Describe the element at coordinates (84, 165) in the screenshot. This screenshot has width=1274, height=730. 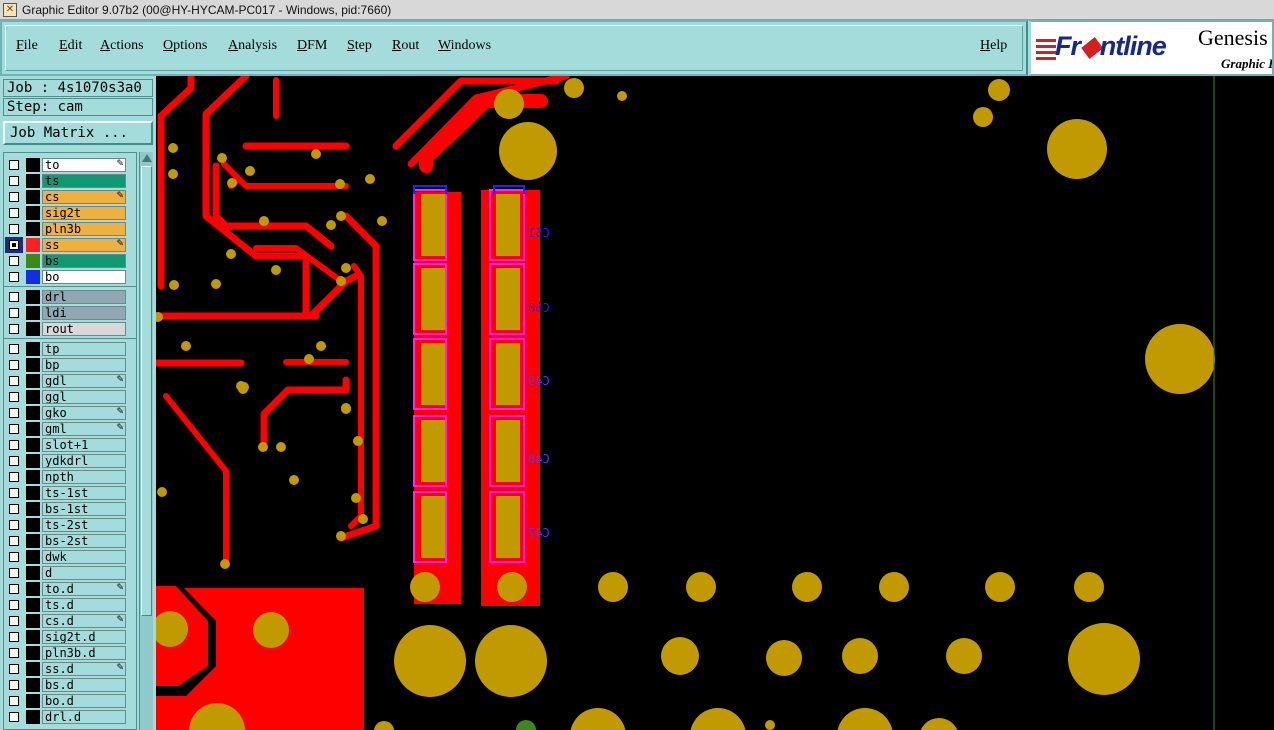
I see `layer-name: to ✎` at that location.